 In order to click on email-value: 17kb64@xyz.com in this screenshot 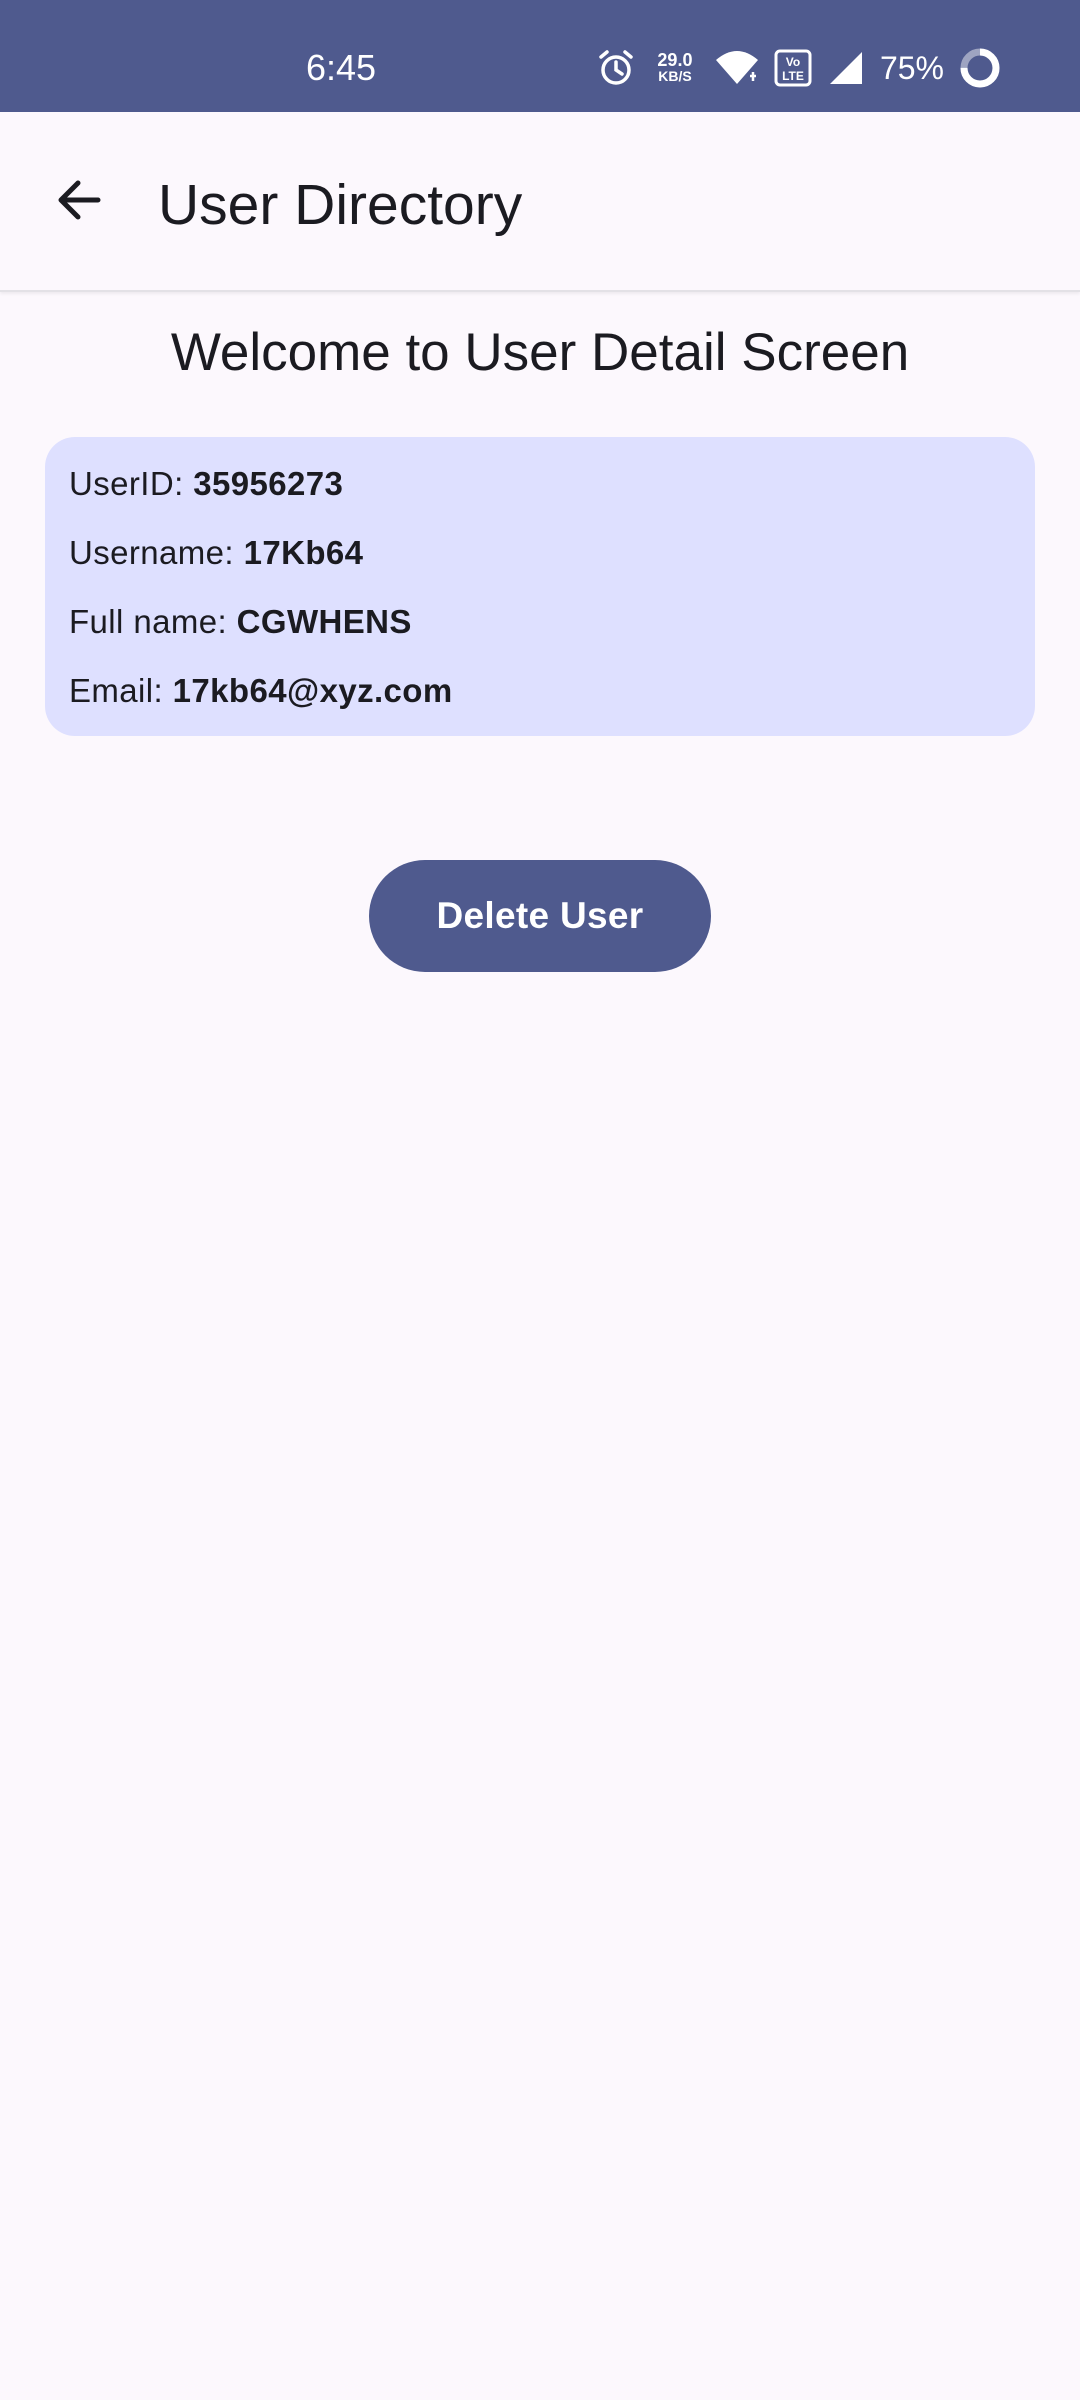, I will do `click(312, 690)`.